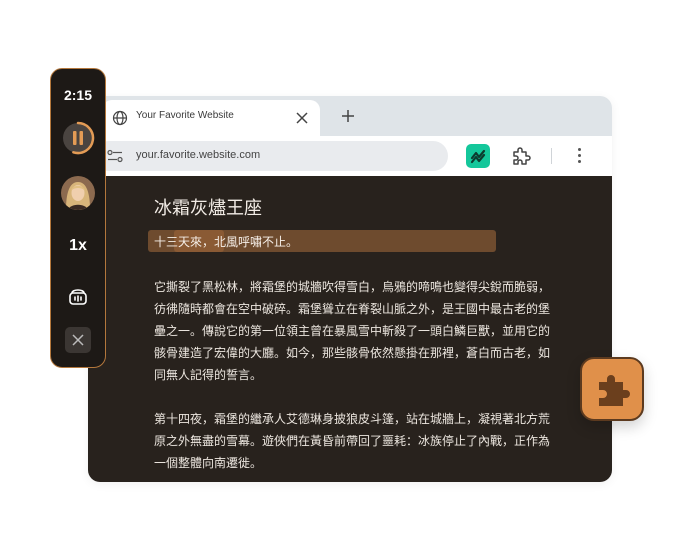  I want to click on voice-avatar, so click(78, 193).